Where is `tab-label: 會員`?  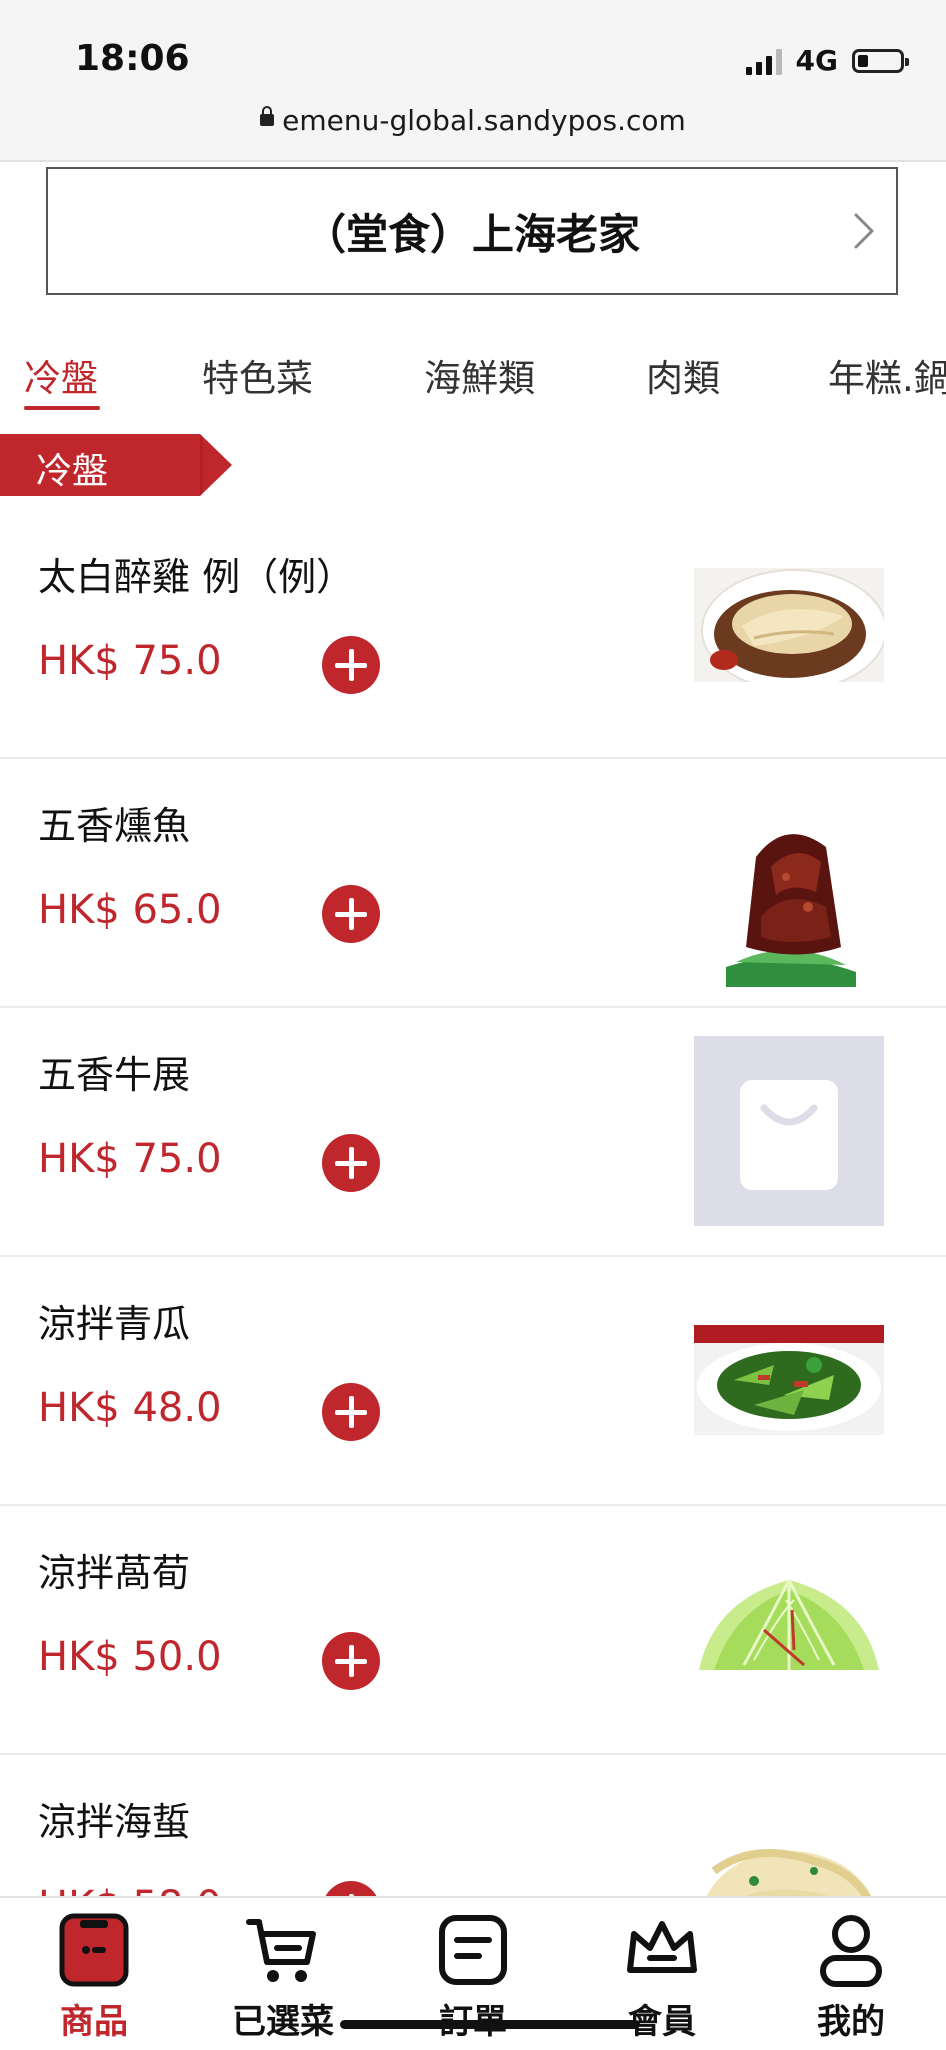 tab-label: 會員 is located at coordinates (662, 2022).